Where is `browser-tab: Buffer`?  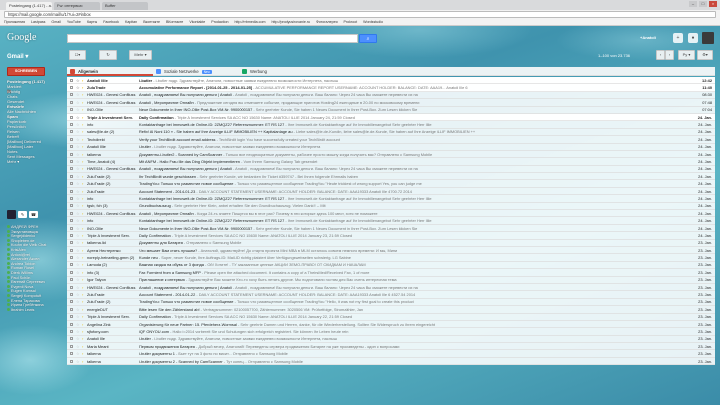
browser-tab: Buffer is located at coordinates (125, 6).